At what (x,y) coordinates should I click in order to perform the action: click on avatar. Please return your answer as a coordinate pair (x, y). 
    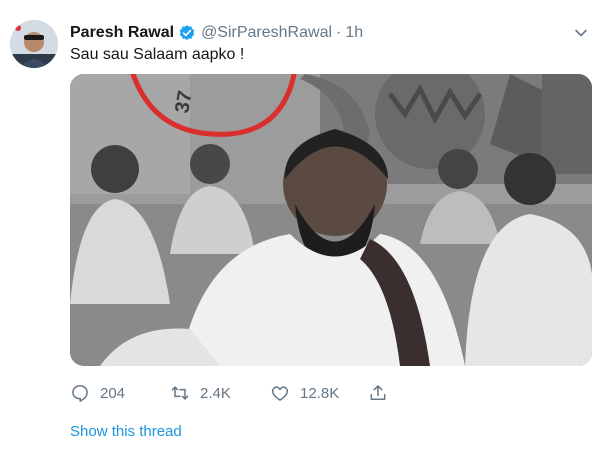
    Looking at the image, I should click on (34, 44).